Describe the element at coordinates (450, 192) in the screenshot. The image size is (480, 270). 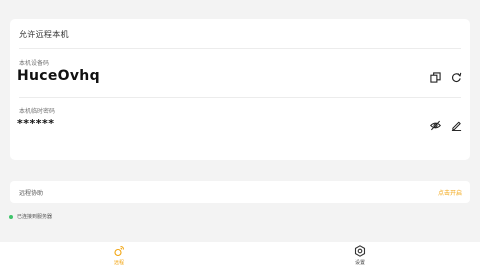
I see `remote-control-enable-link: 点击开启` at that location.